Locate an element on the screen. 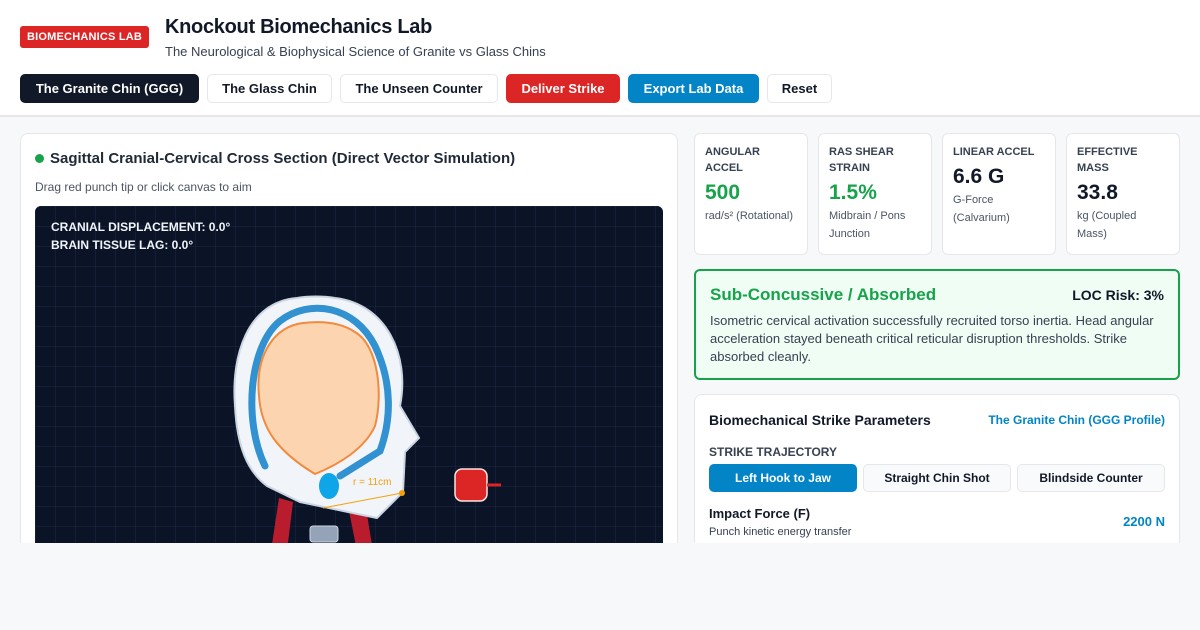  metric-card-angular-accel: ANGULAR ACCEL 500 rad/s² (Rotational) is located at coordinates (751, 194).